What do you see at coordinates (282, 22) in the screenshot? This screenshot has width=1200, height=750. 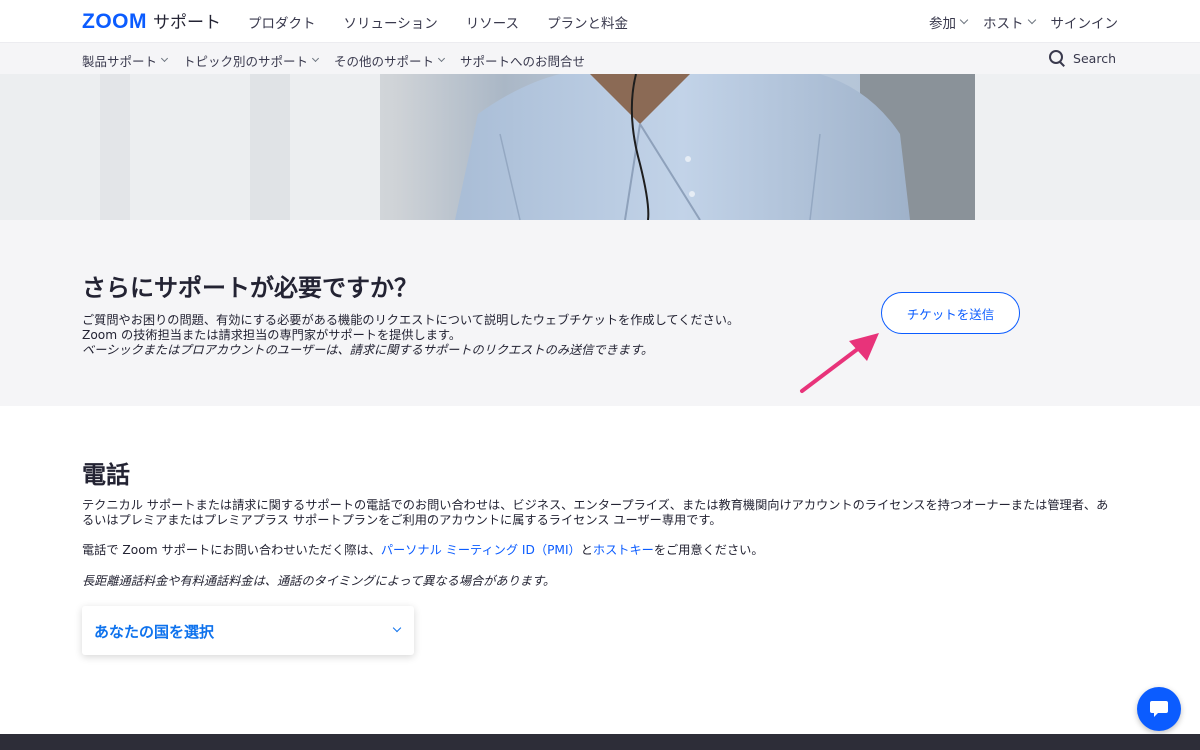 I see `nav-products: プロダクト` at bounding box center [282, 22].